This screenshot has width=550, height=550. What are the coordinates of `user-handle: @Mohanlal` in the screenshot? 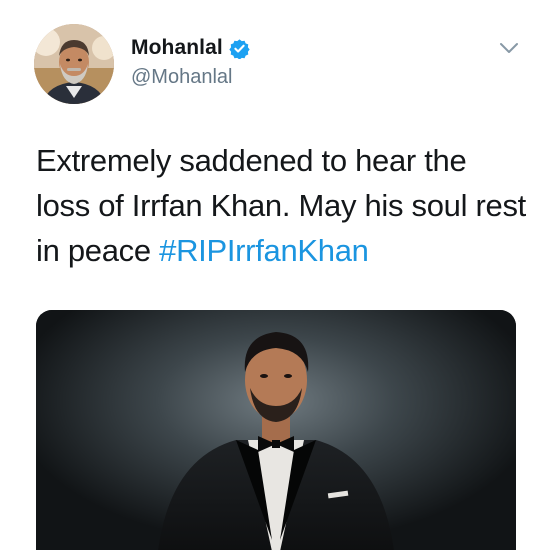 It's located at (181, 77).